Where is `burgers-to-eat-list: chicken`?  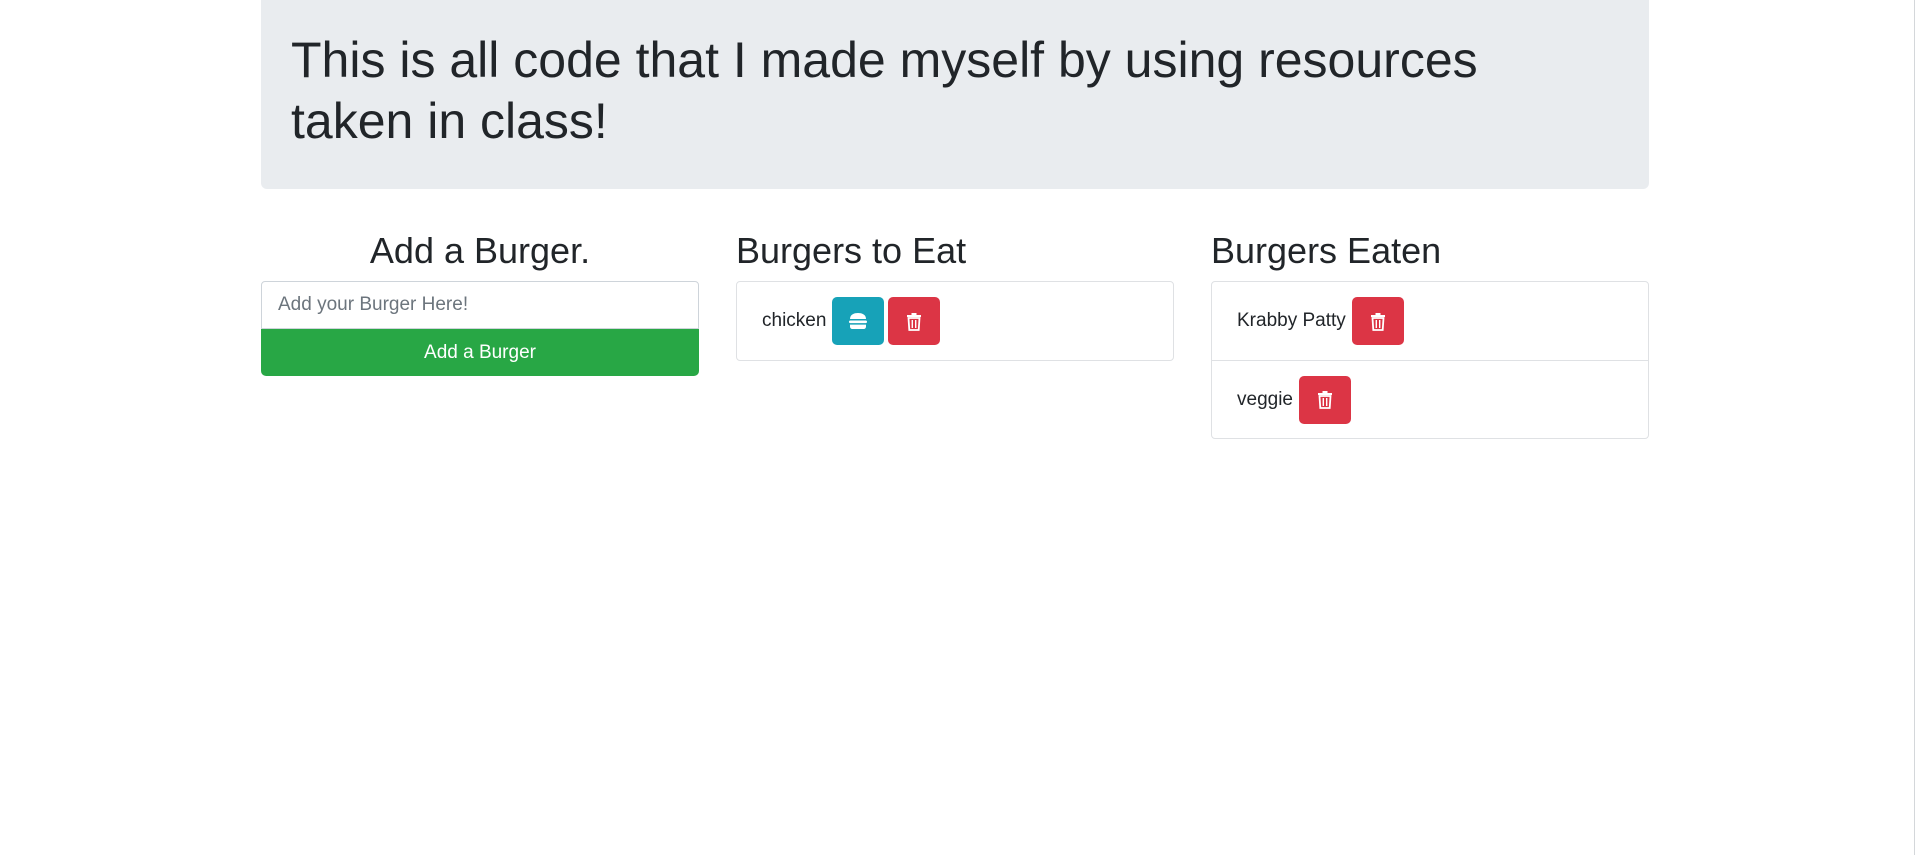 burgers-to-eat-list: chicken is located at coordinates (955, 321).